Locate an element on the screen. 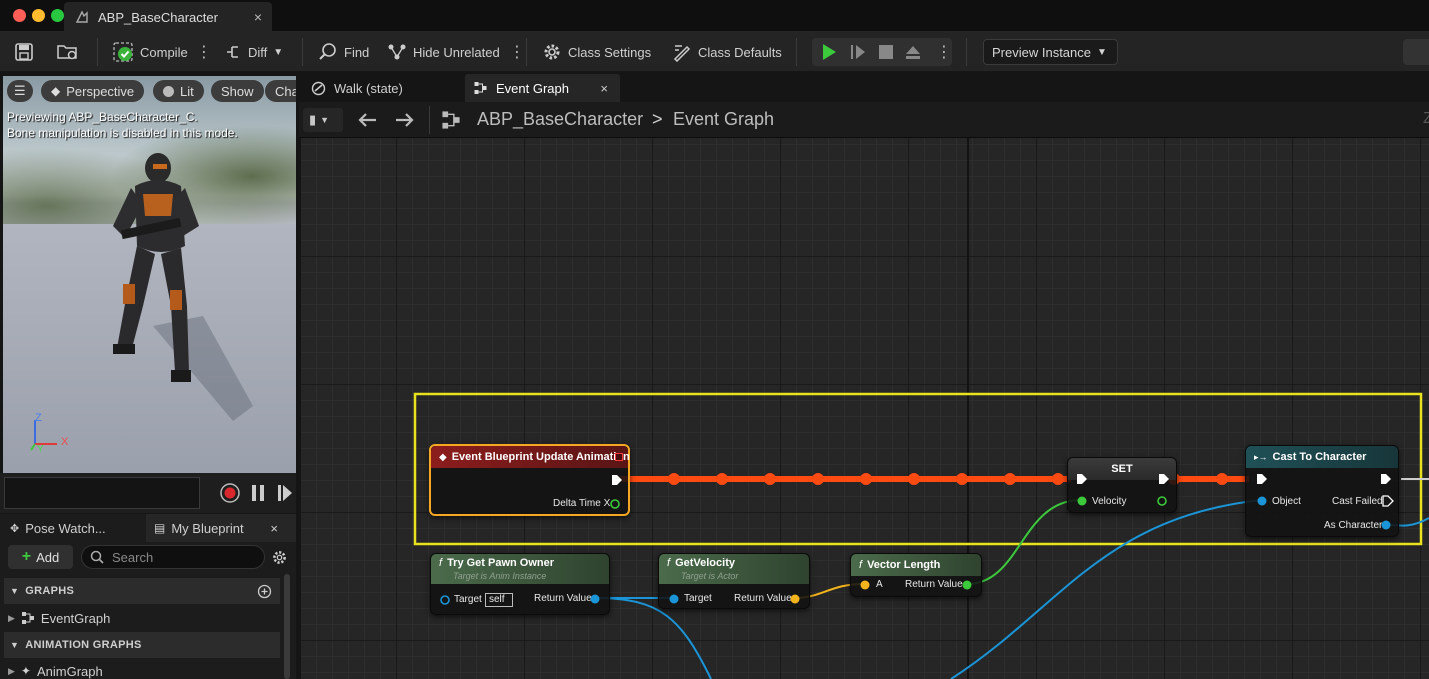 Image resolution: width=1429 pixels, height=679 pixels. perspective-button: ◆ Perspective is located at coordinates (93, 91).